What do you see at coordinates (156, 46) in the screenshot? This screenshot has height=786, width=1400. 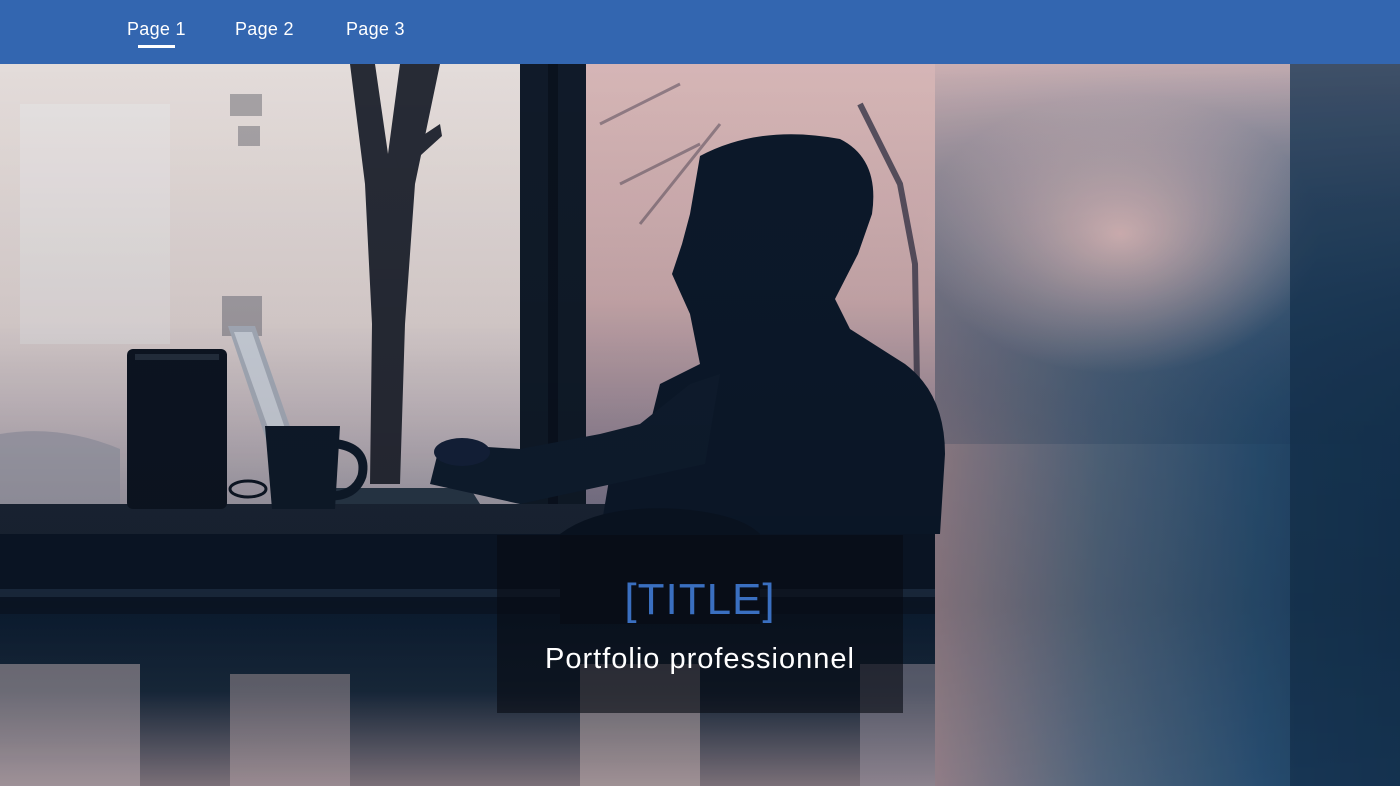 I see `active-tab-indicator` at bounding box center [156, 46].